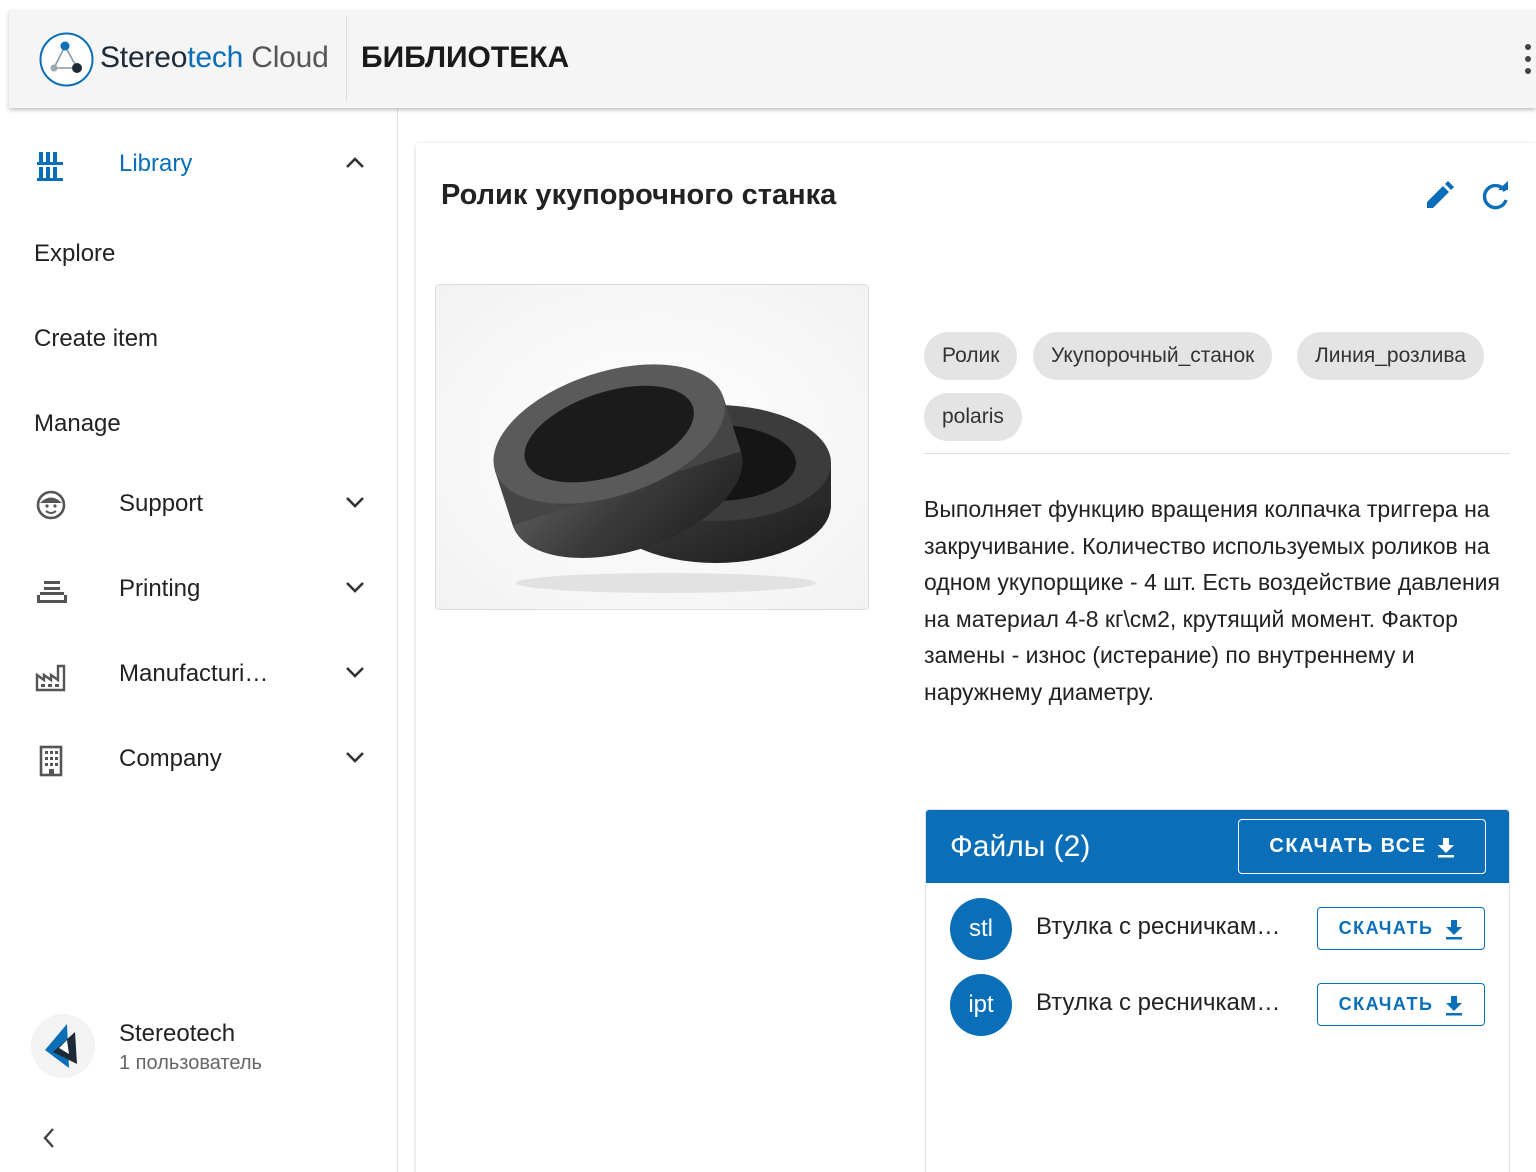  What do you see at coordinates (772, 59) in the screenshot?
I see `app-header: Stereotech Cloud БИБЛИОТЕКА` at bounding box center [772, 59].